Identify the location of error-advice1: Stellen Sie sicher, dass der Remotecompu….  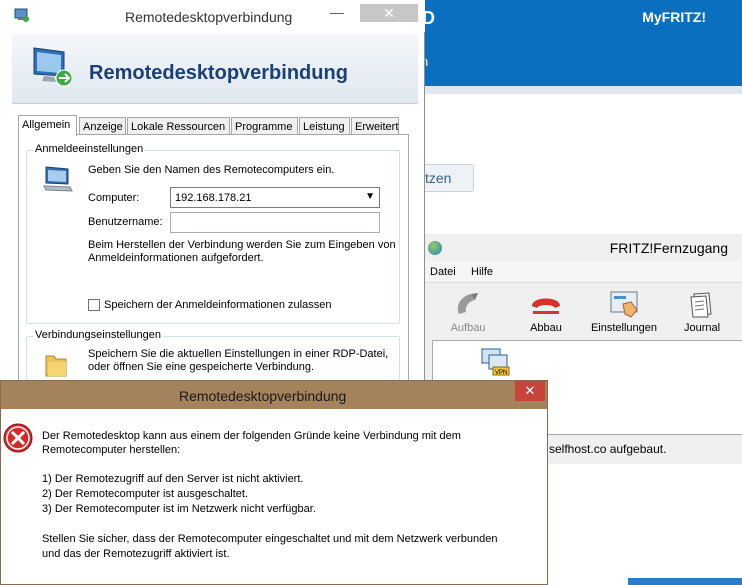
(270, 539).